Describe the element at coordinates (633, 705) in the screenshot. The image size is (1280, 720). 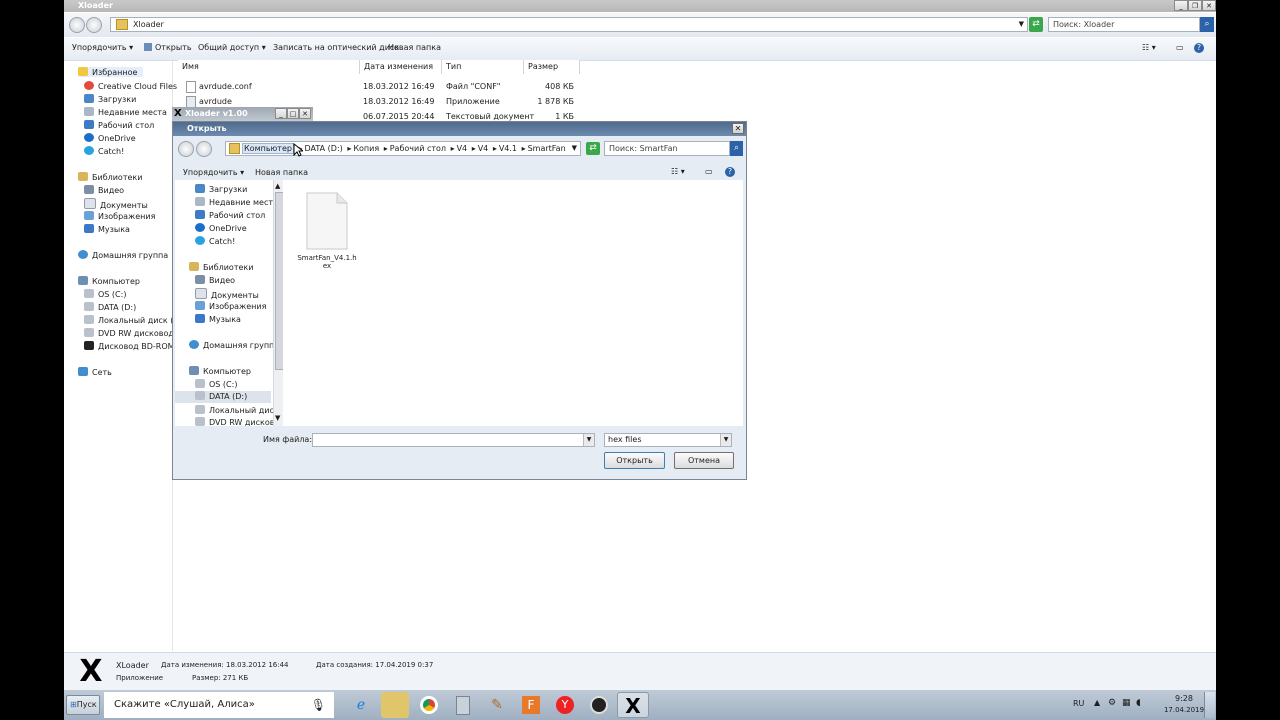
I see `xloader-taskbar-icon: X` at that location.